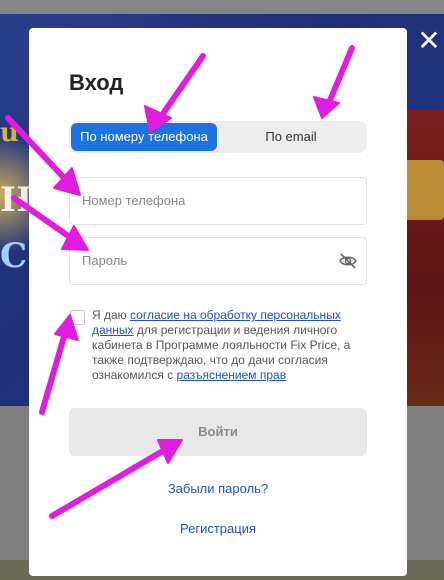 This screenshot has height=580, width=444. What do you see at coordinates (348, 261) in the screenshot?
I see `eye-slash-icon` at bounding box center [348, 261].